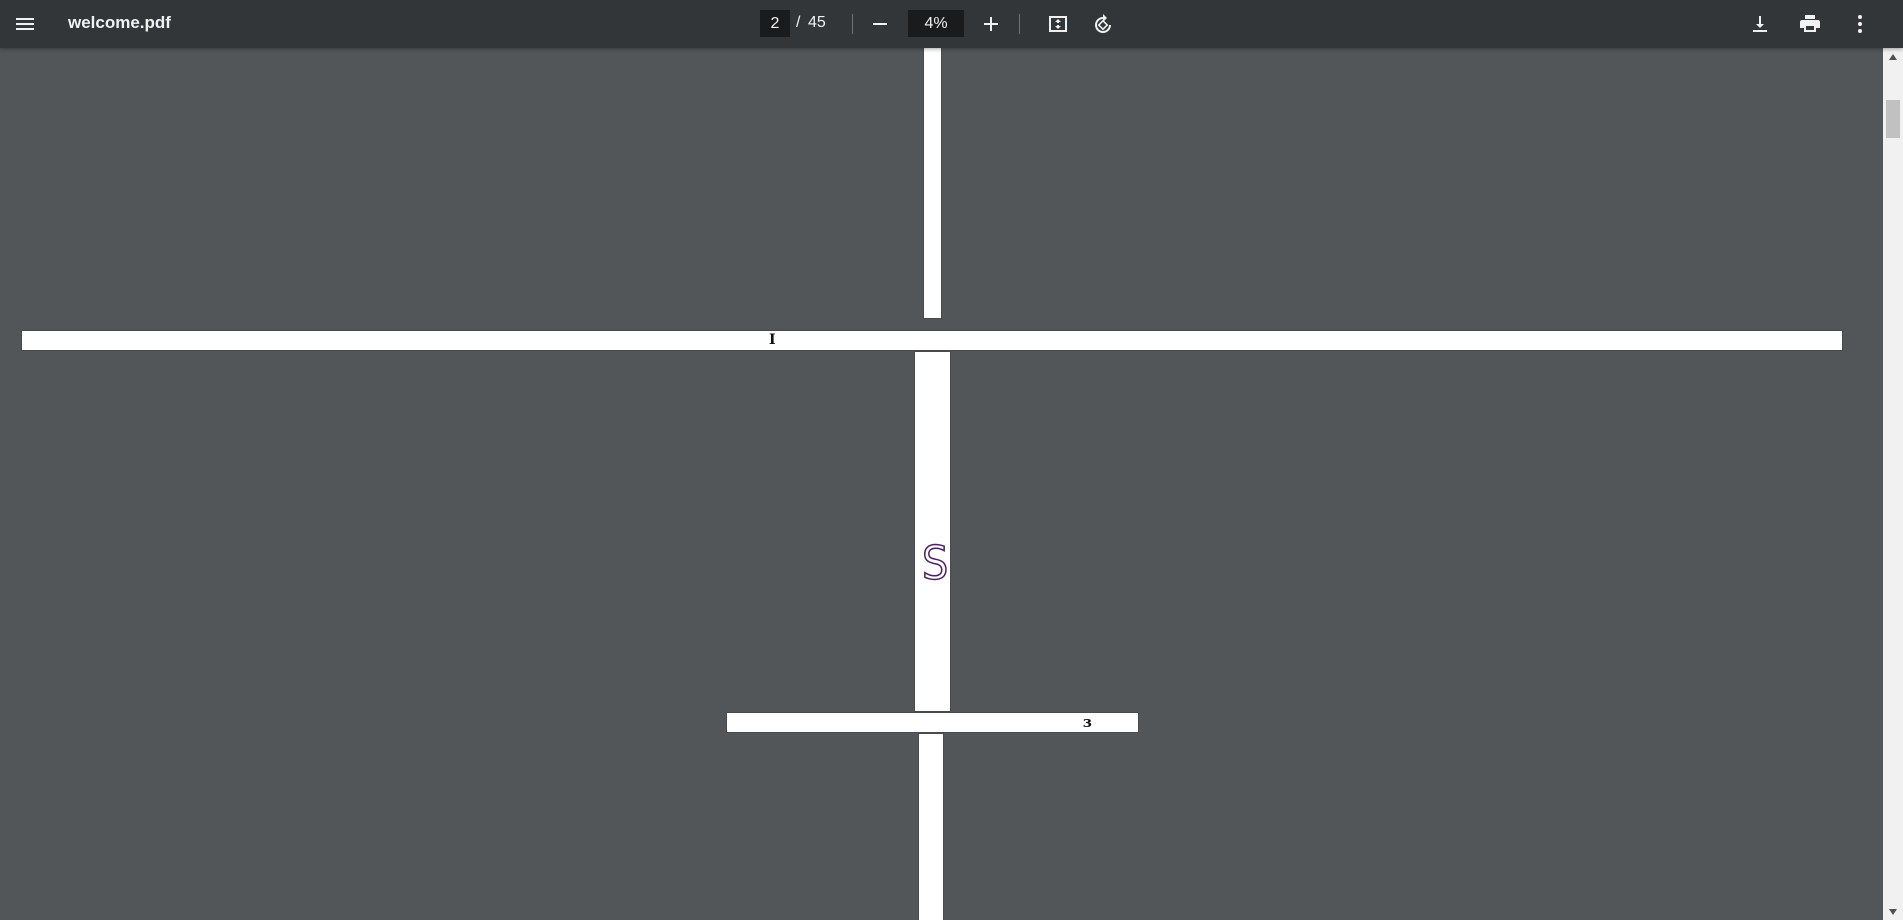 Image resolution: width=1903 pixels, height=920 pixels. I want to click on page-4-glyph: ɜ, so click(1087, 722).